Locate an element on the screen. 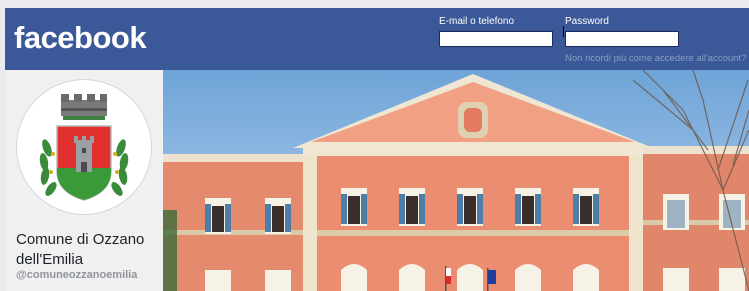  facebook-logo: facebook is located at coordinates (80, 38).